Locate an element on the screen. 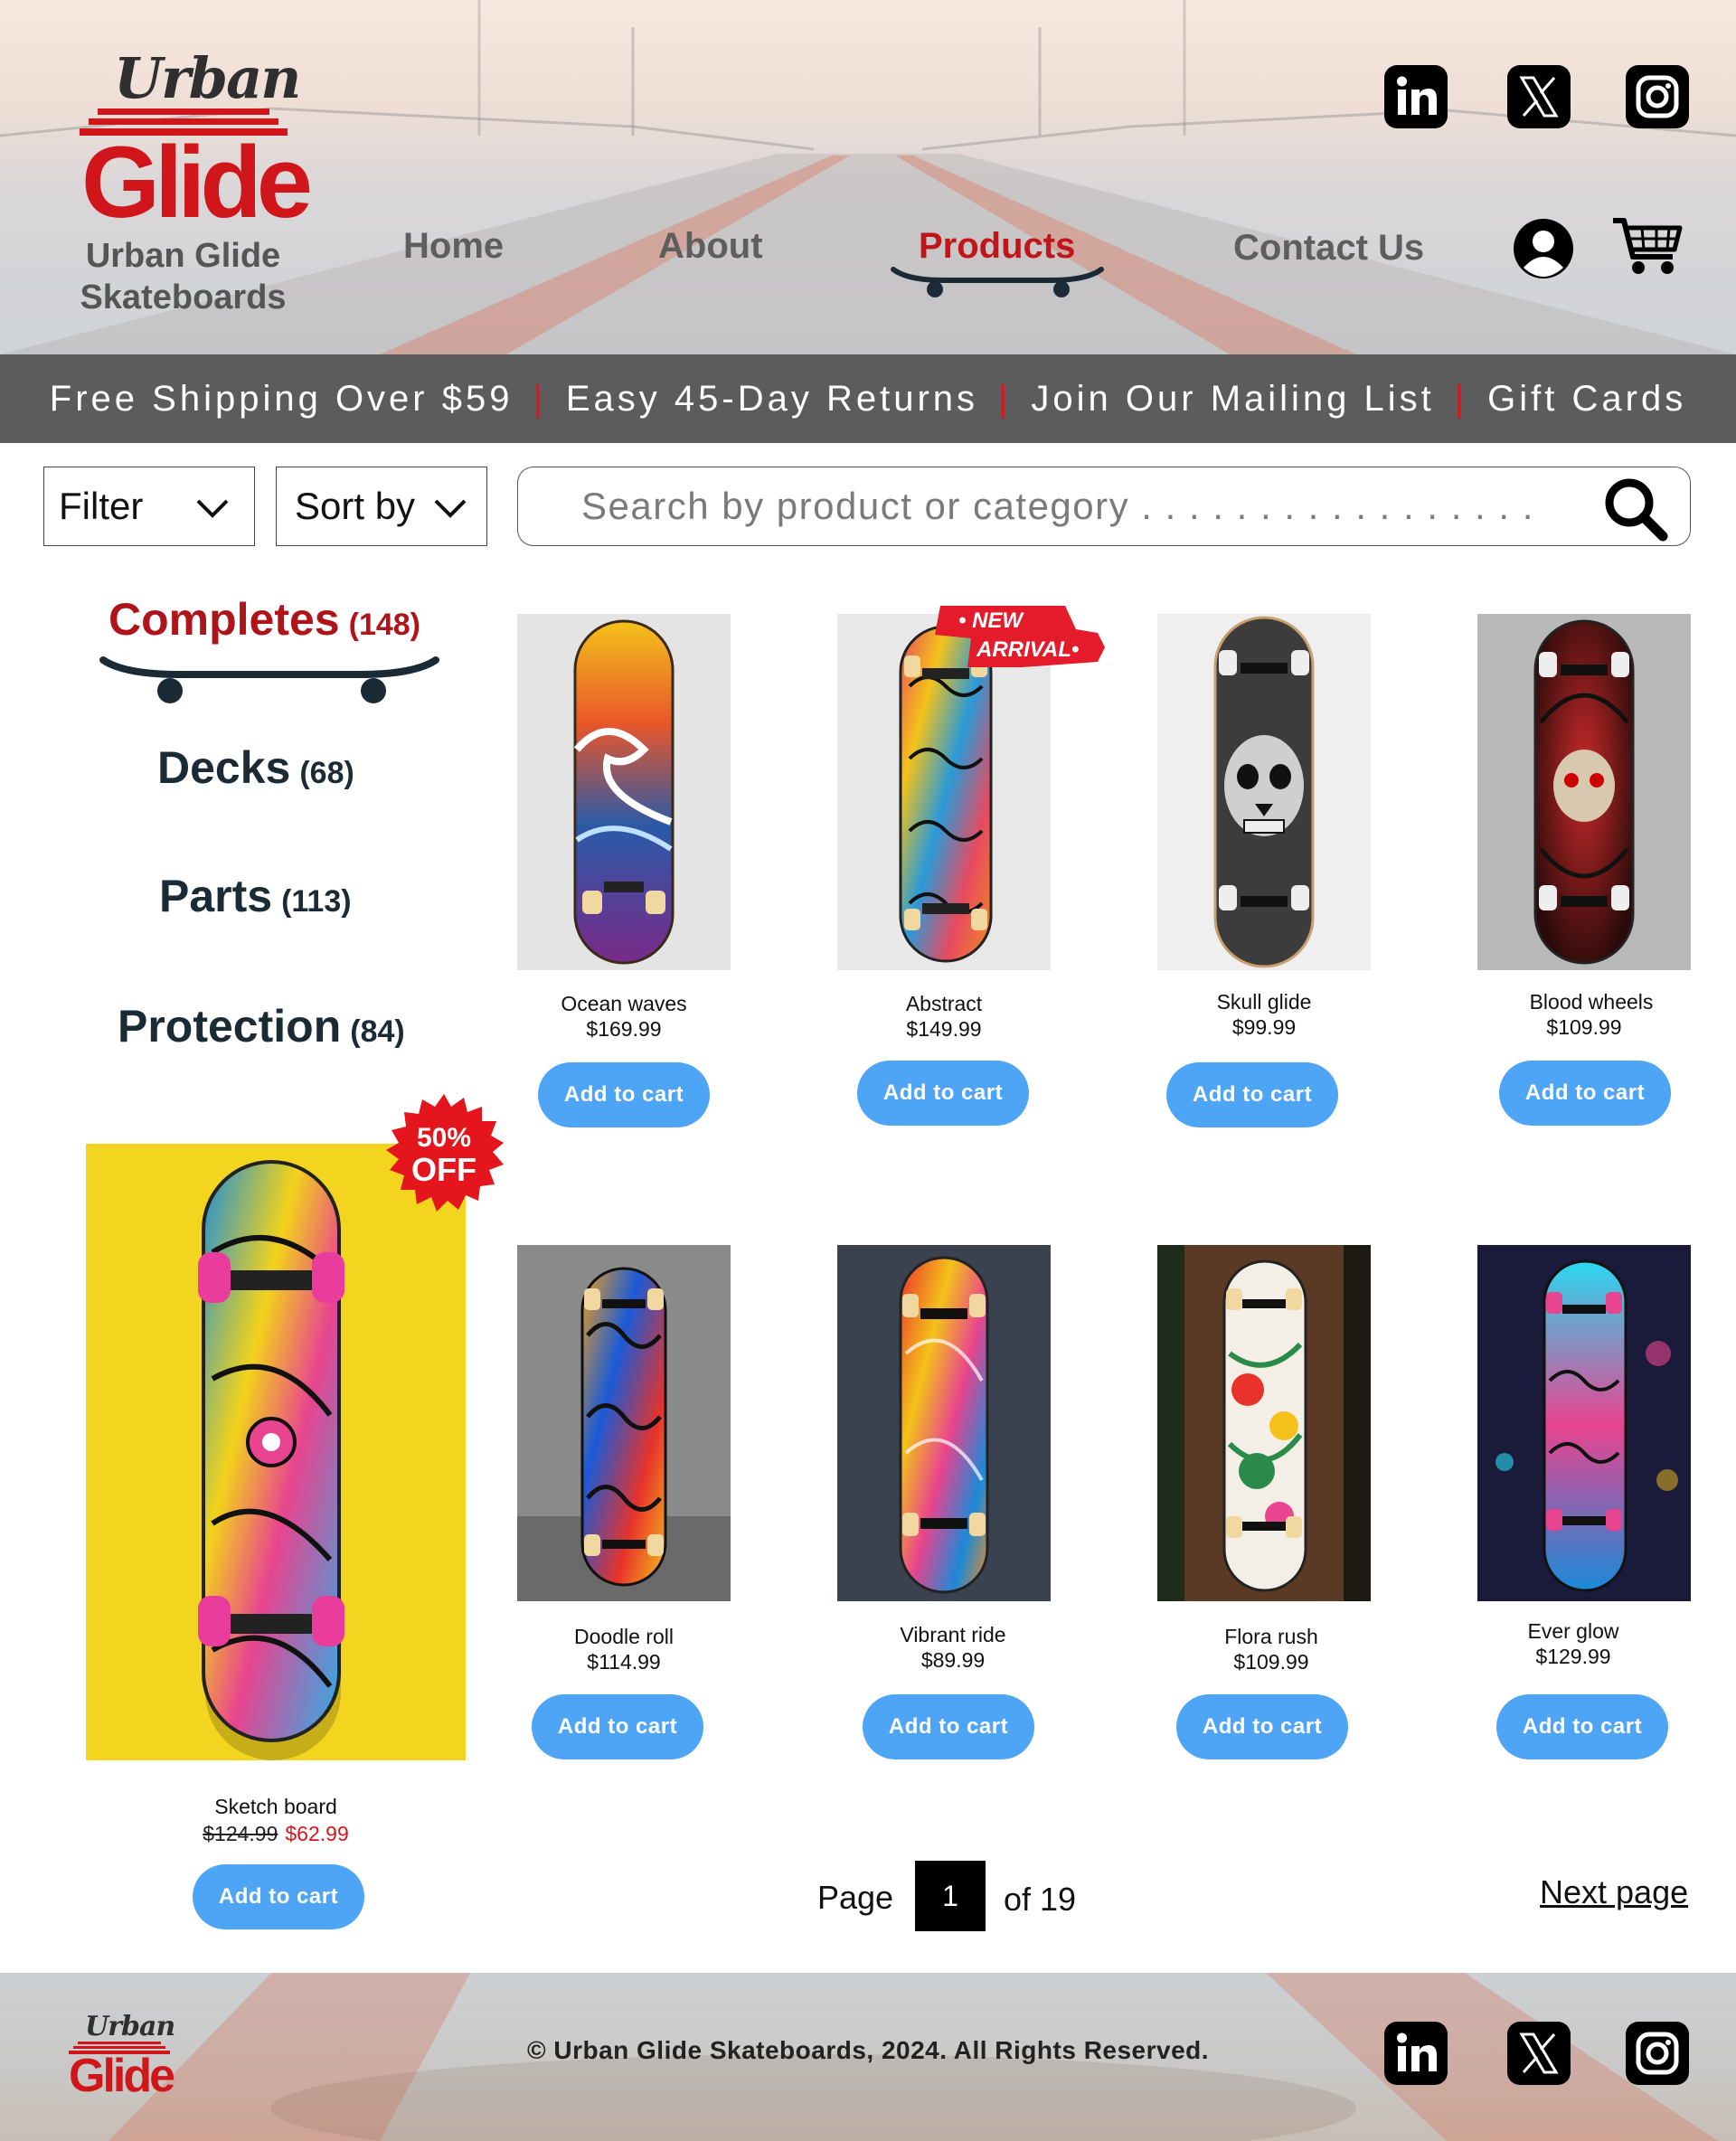 The width and height of the screenshot is (1736, 2141). sale-badge: 50% OFF is located at coordinates (445, 1153).